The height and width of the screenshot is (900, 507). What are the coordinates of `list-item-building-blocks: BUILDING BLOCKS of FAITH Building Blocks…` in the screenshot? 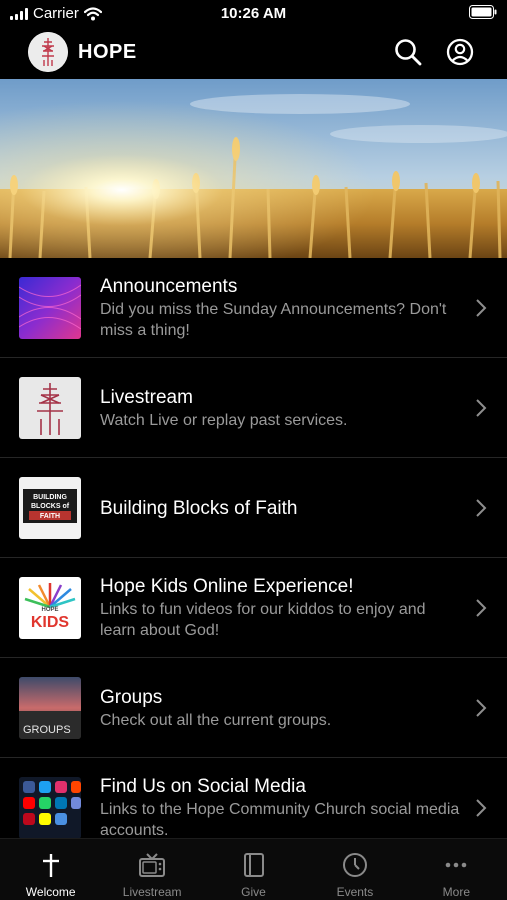 It's located at (253, 508).